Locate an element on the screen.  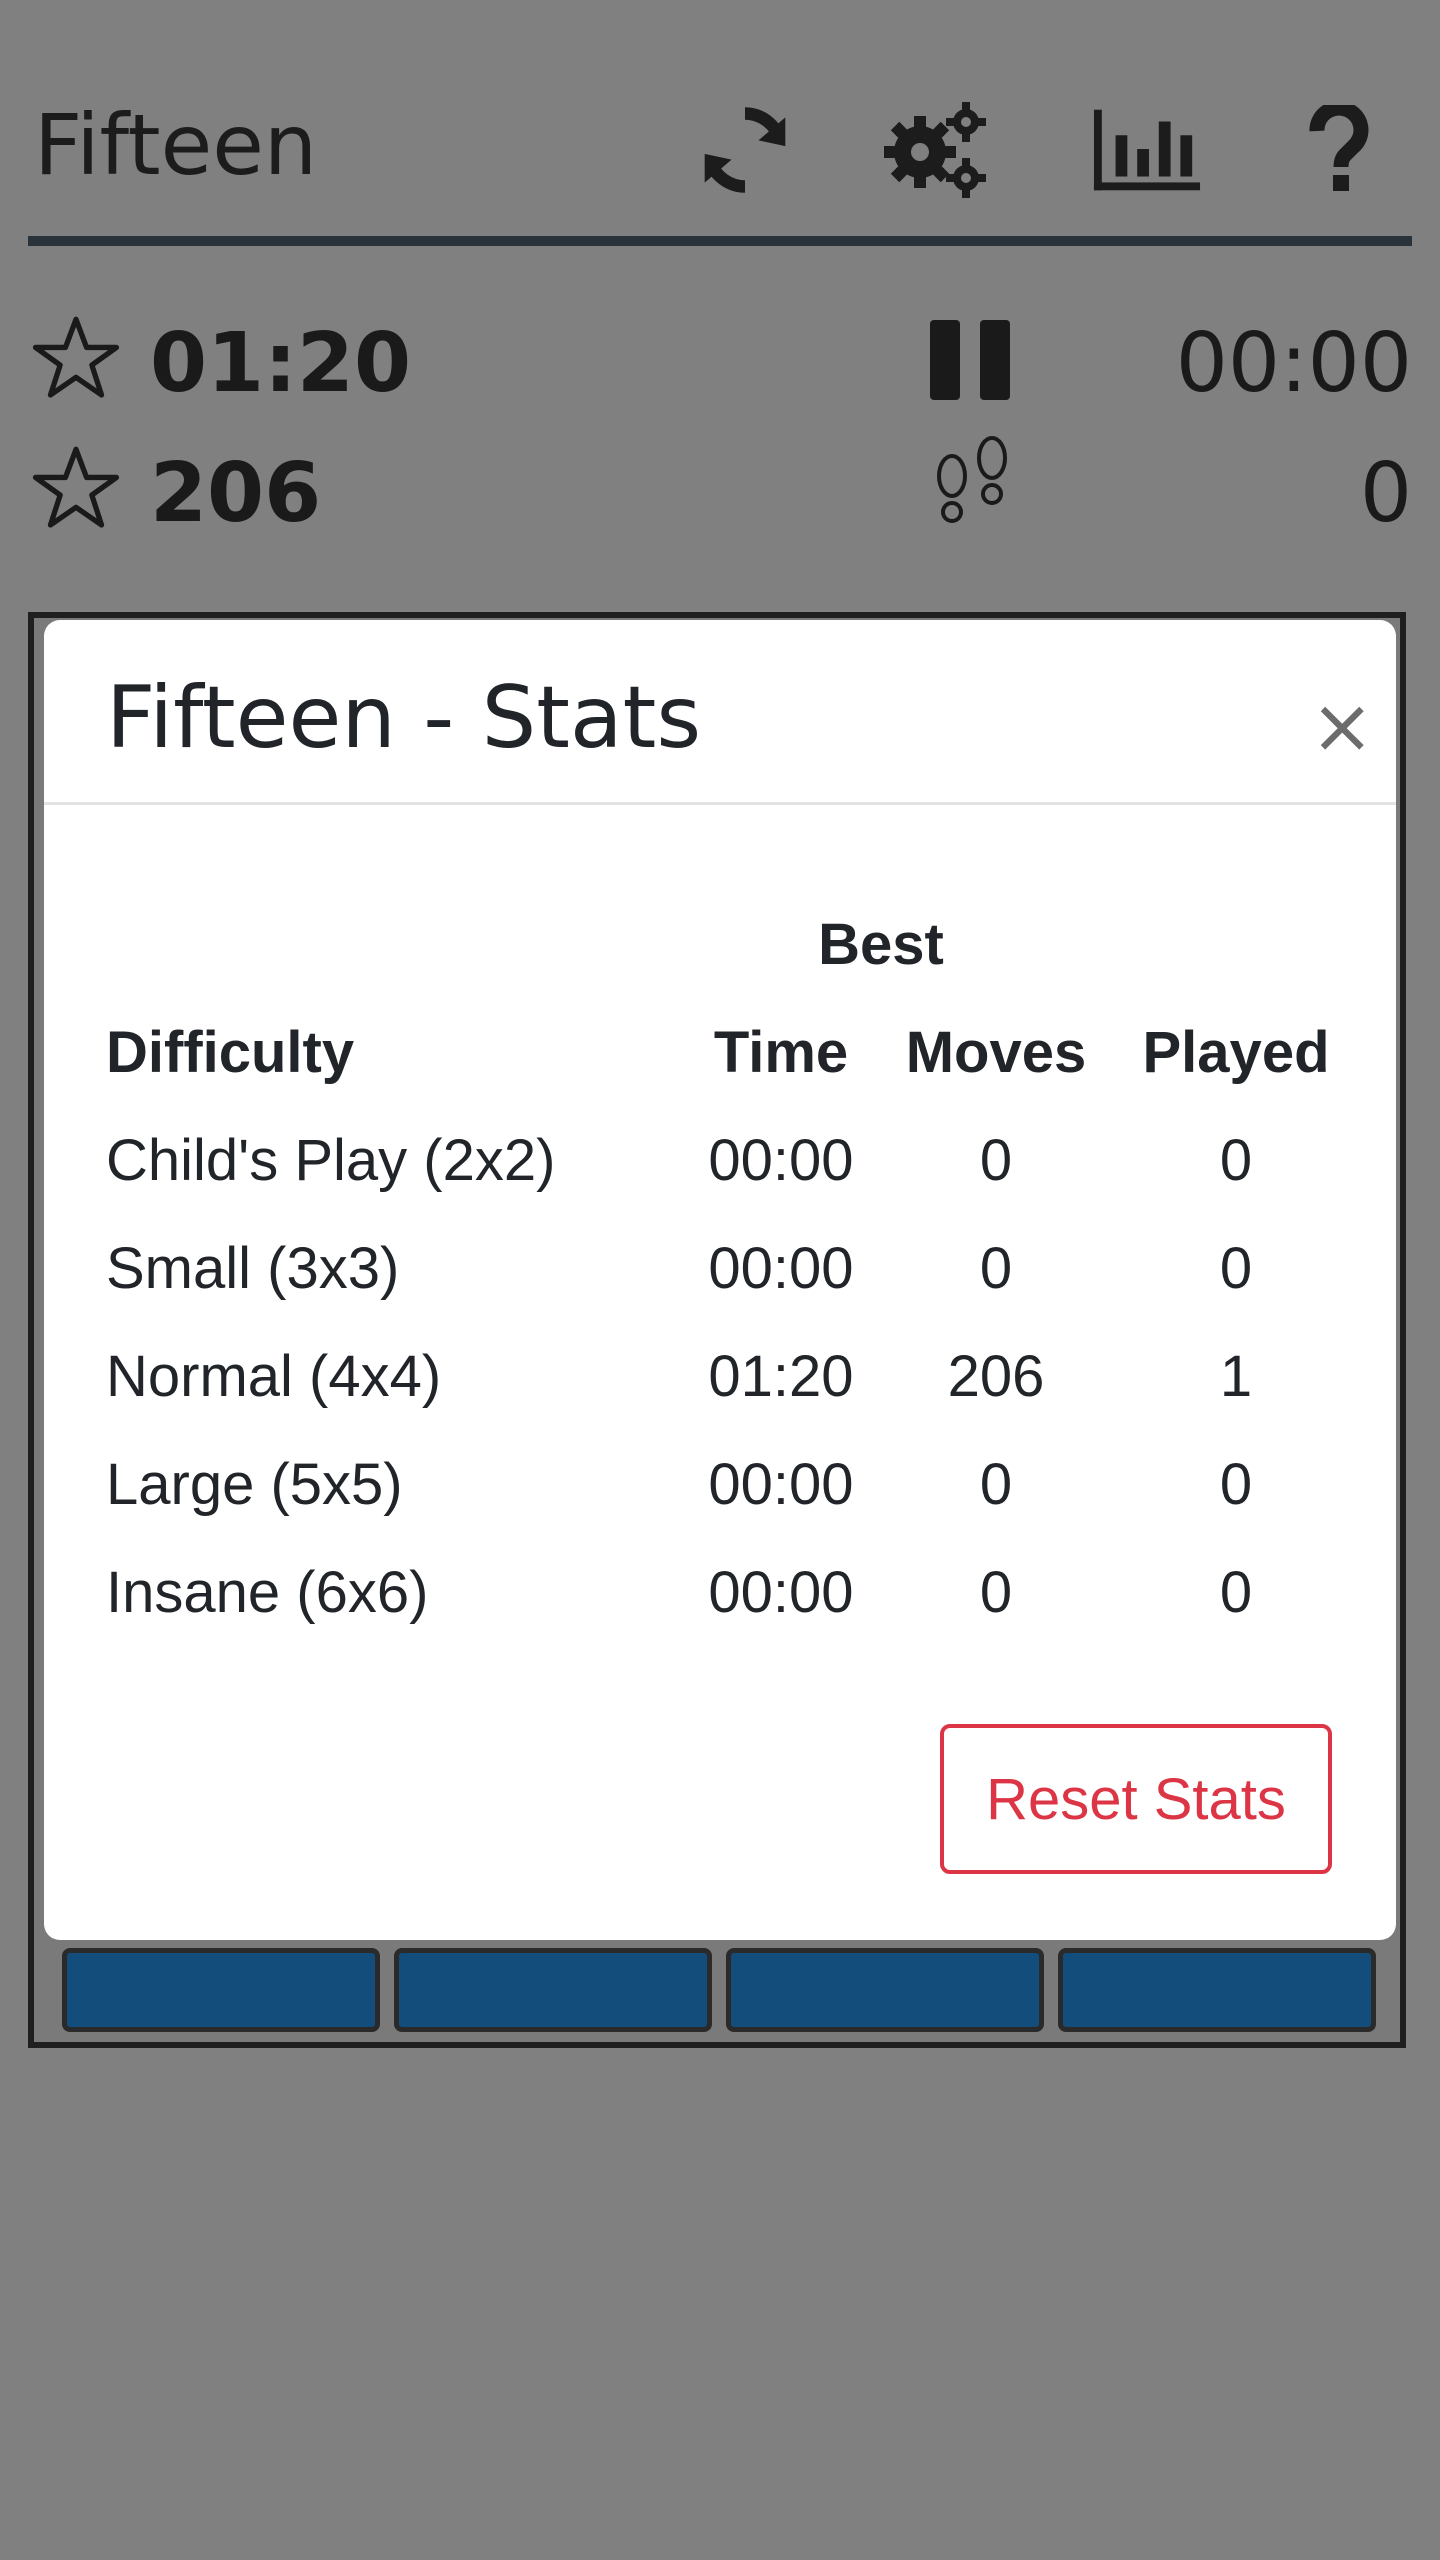
close-icon: × is located at coordinates (1342, 726).